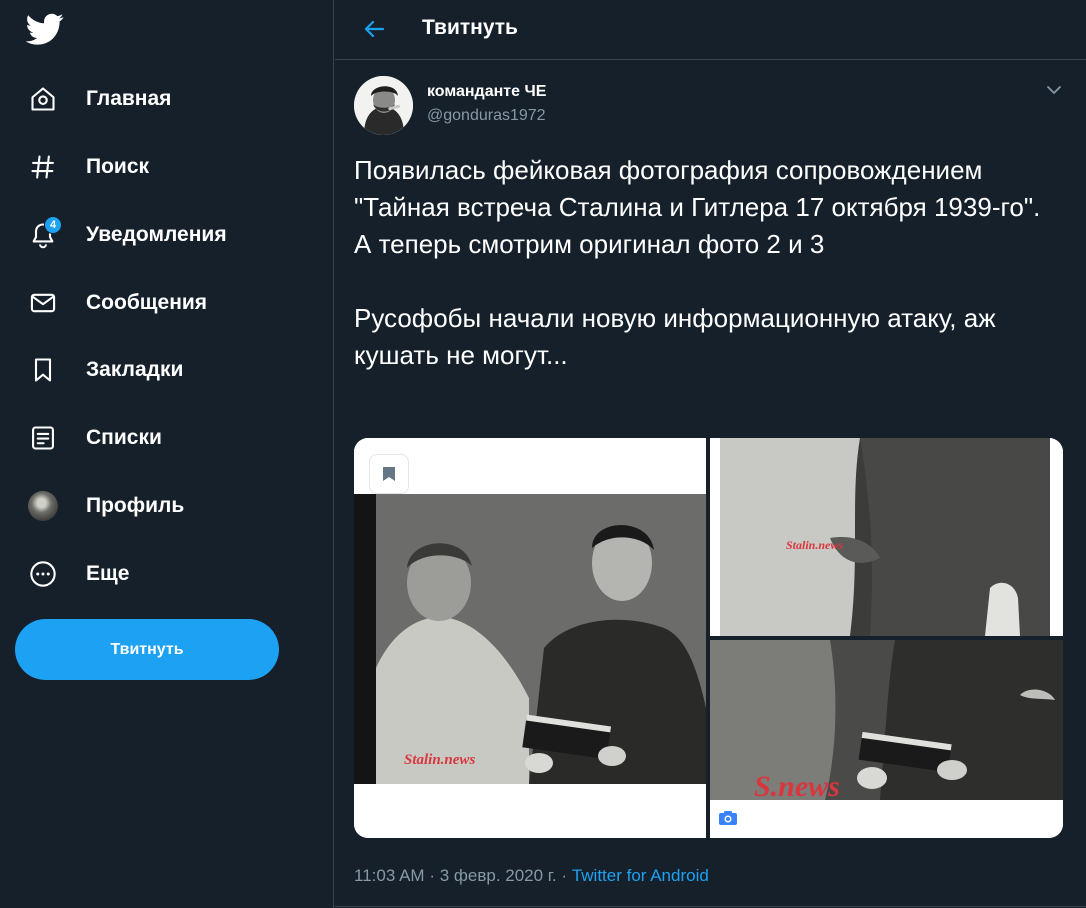  What do you see at coordinates (135, 505) in the screenshot?
I see `sidebar-item-label: Профиль` at bounding box center [135, 505].